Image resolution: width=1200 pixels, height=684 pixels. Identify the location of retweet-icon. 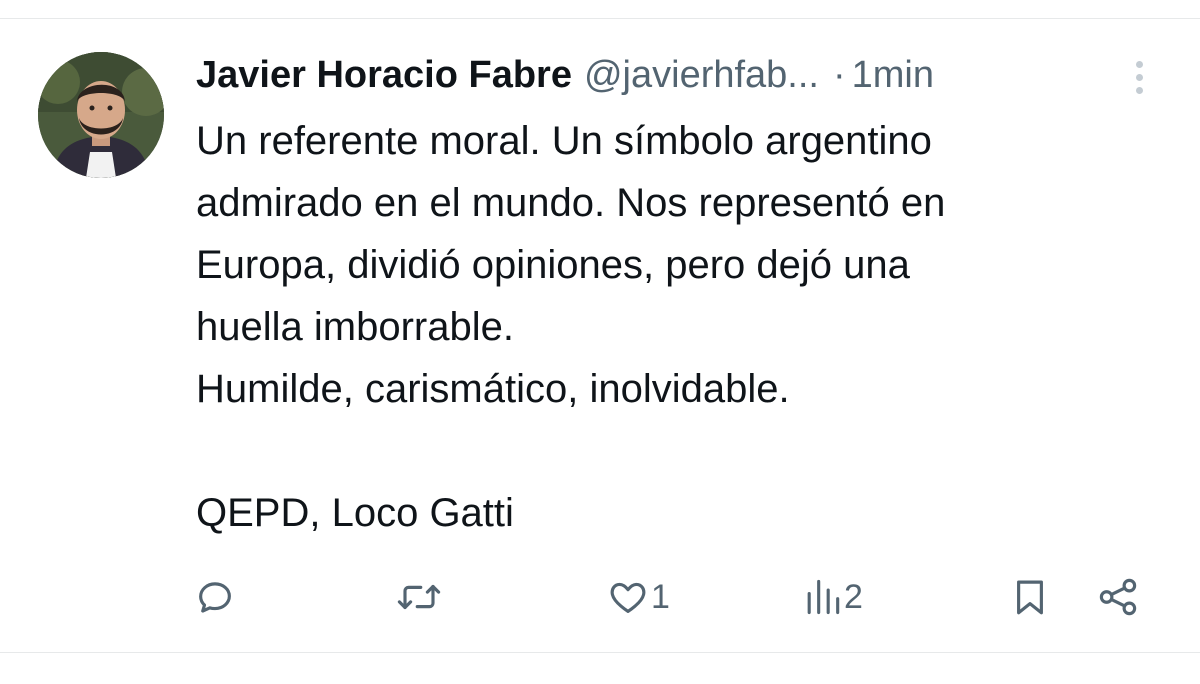
(419, 597).